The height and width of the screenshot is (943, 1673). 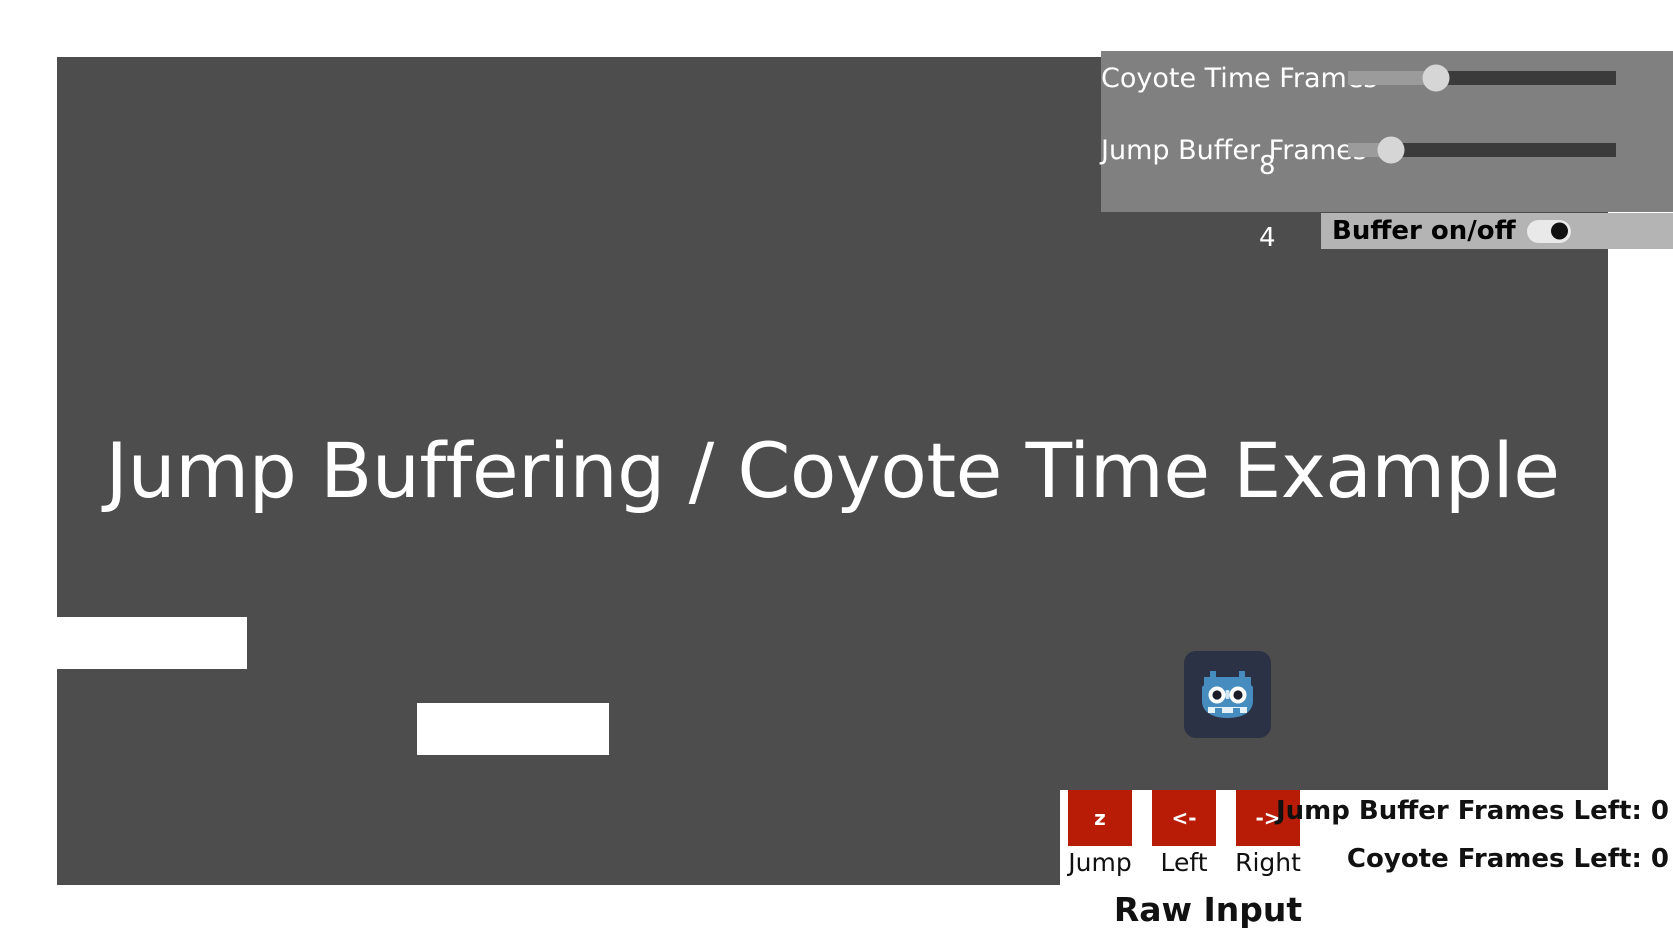 What do you see at coordinates (1559, 231) in the screenshot?
I see `buffer-toggle-knob` at bounding box center [1559, 231].